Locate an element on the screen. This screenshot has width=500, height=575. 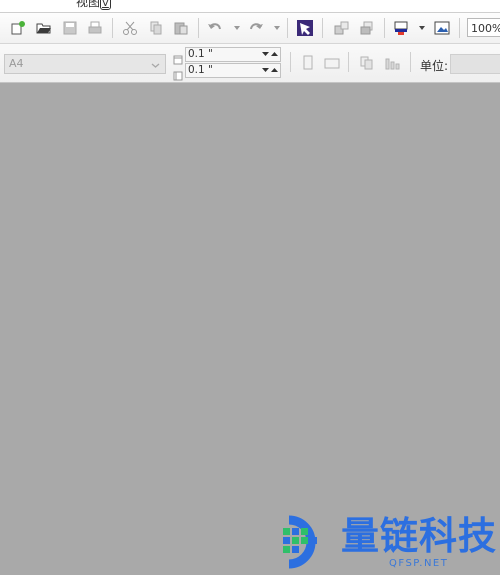
select-tool-icon is located at coordinates (305, 28).